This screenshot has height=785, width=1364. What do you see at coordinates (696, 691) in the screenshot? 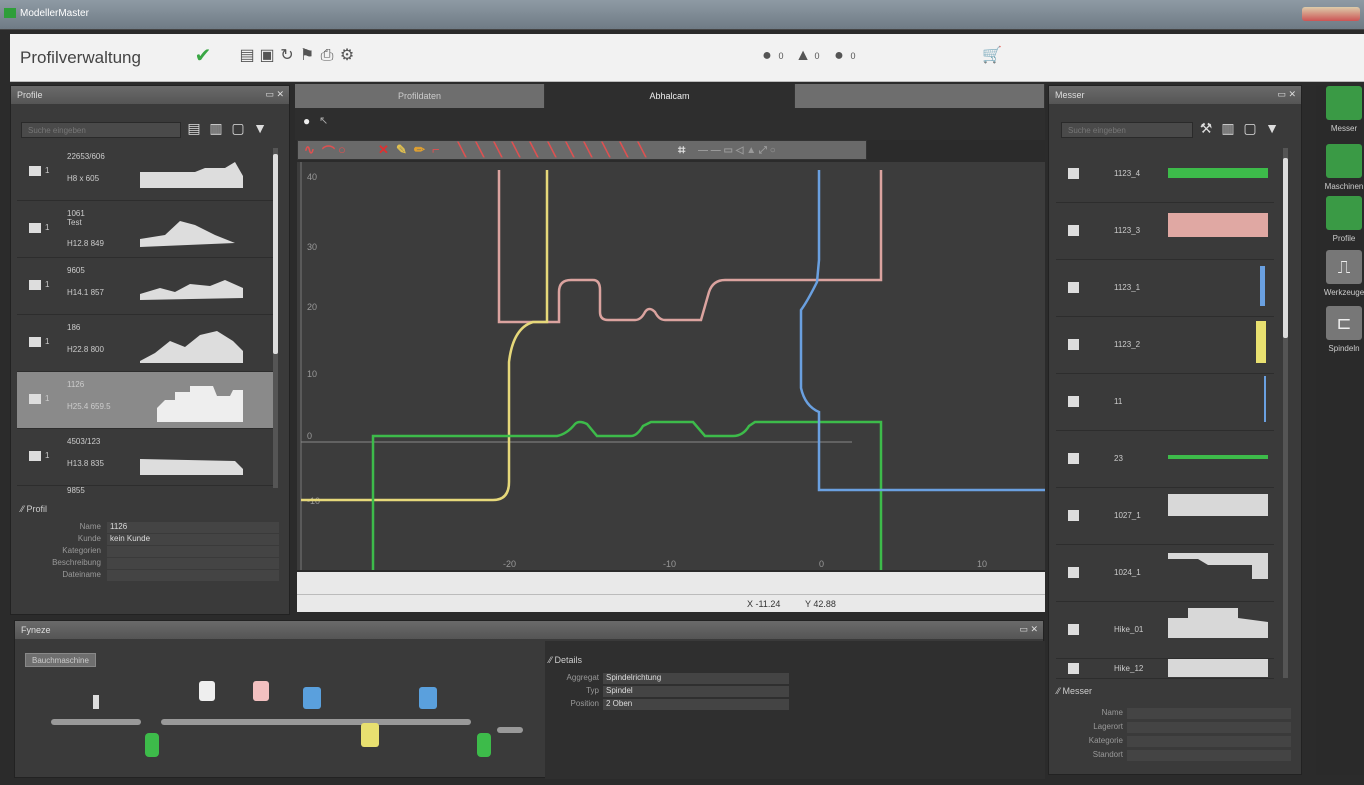
I see `detail-value: Spindel` at bounding box center [696, 691].